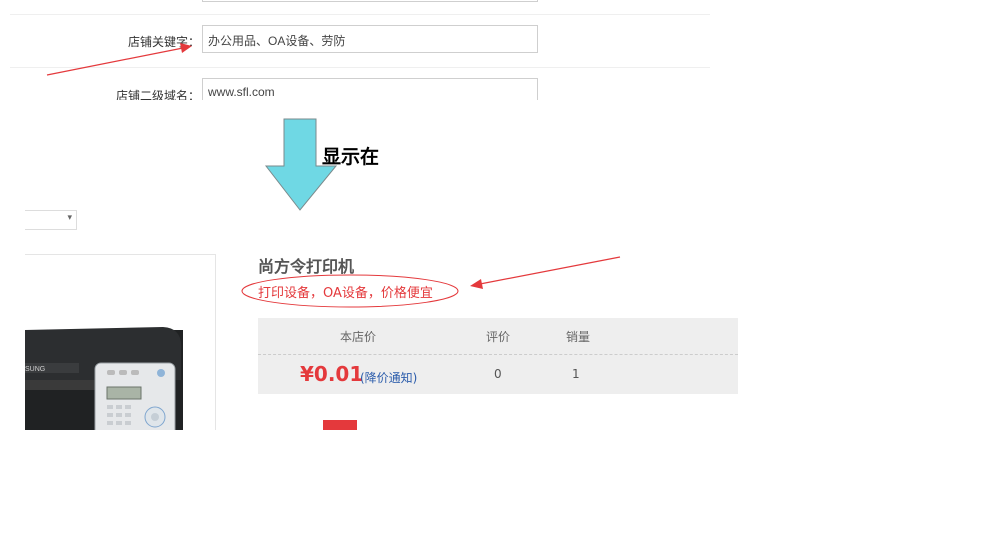 Image resolution: width=999 pixels, height=554 pixels. What do you see at coordinates (498, 374) in the screenshot?
I see `reviews-count: 0` at bounding box center [498, 374].